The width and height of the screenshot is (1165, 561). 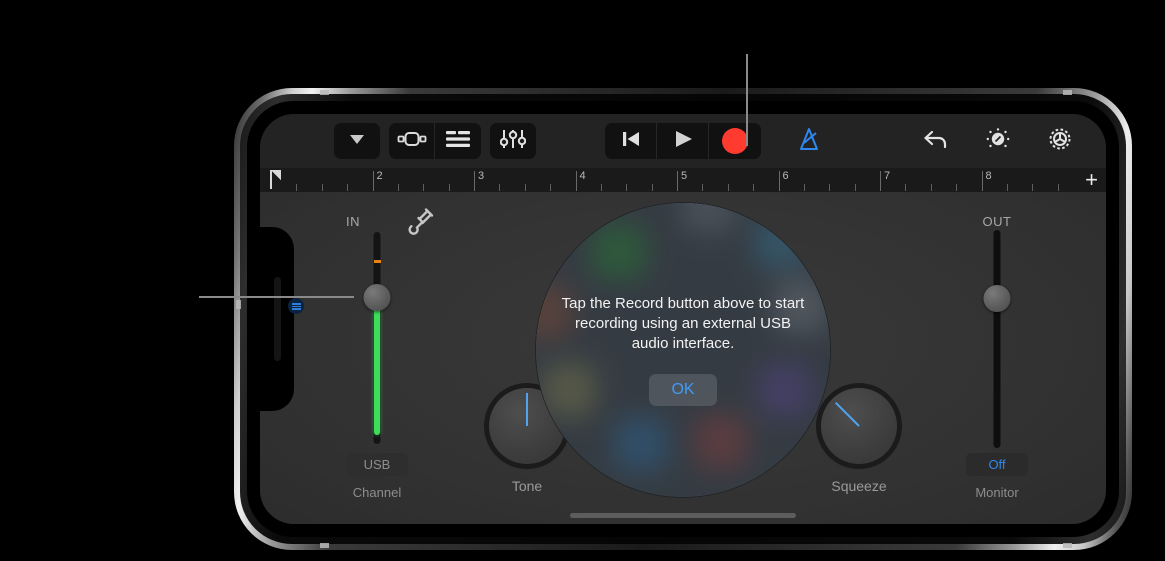 What do you see at coordinates (377, 261) in the screenshot?
I see `input-fader-orange-tick` at bounding box center [377, 261].